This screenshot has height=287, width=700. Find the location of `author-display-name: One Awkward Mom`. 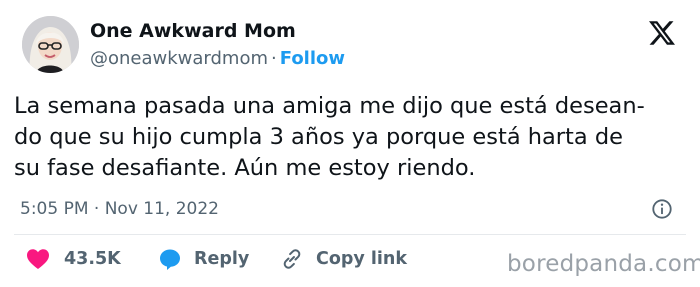

author-display-name: One Awkward Mom is located at coordinates (193, 31).